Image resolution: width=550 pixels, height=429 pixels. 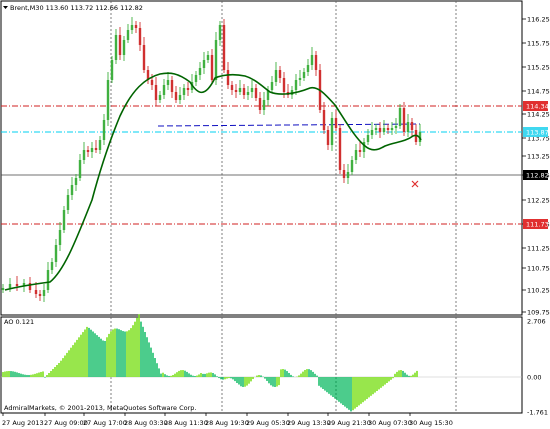 What do you see at coordinates (534, 378) in the screenshot?
I see `ao-scale-label: 0.00` at bounding box center [534, 378].